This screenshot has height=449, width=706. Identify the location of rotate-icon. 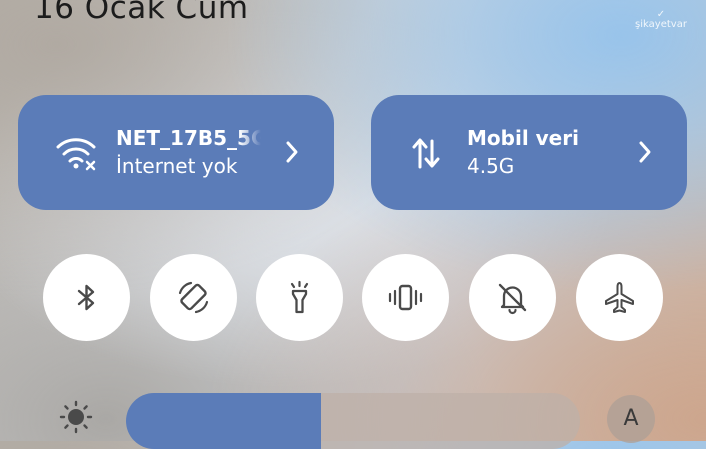
(193, 297).